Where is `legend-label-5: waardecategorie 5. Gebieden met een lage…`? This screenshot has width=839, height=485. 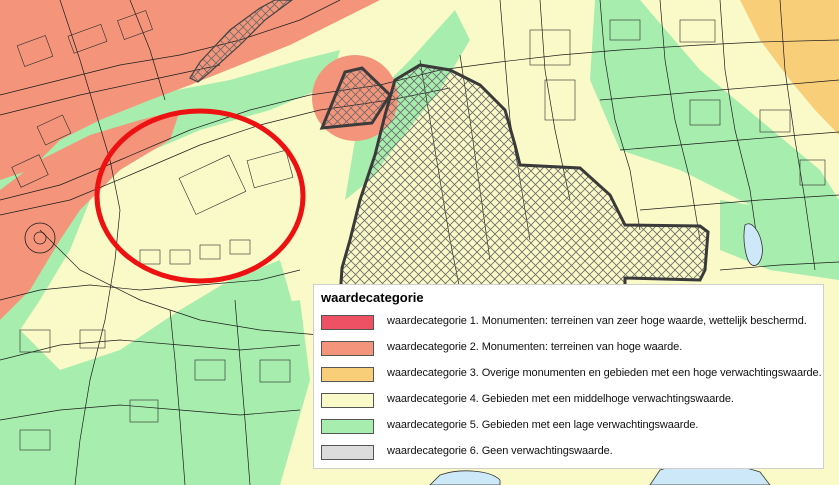 legend-label-5: waardecategorie 5. Gebieden met een lage… is located at coordinates (543, 425).